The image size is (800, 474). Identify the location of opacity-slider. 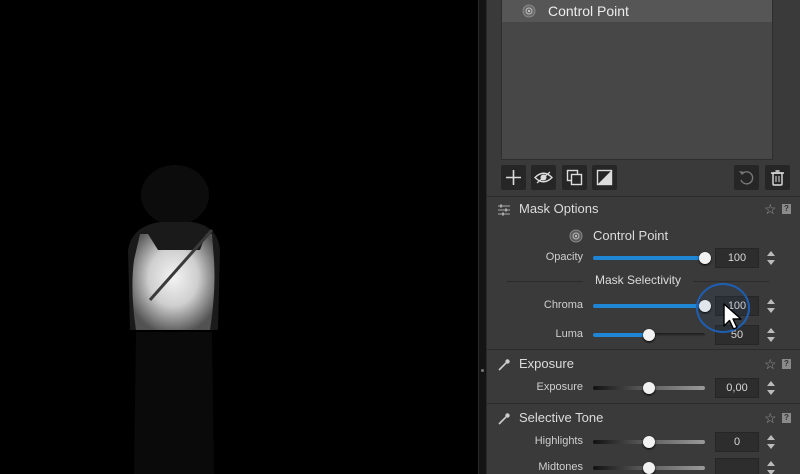
(652, 258).